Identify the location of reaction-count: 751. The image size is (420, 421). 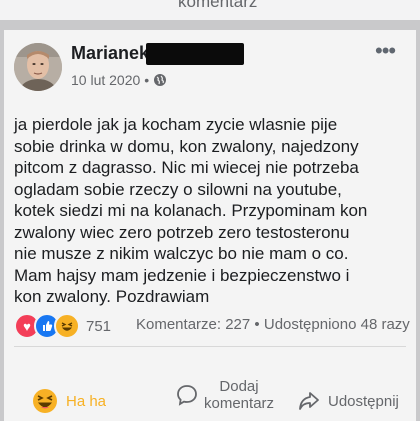
(99, 326).